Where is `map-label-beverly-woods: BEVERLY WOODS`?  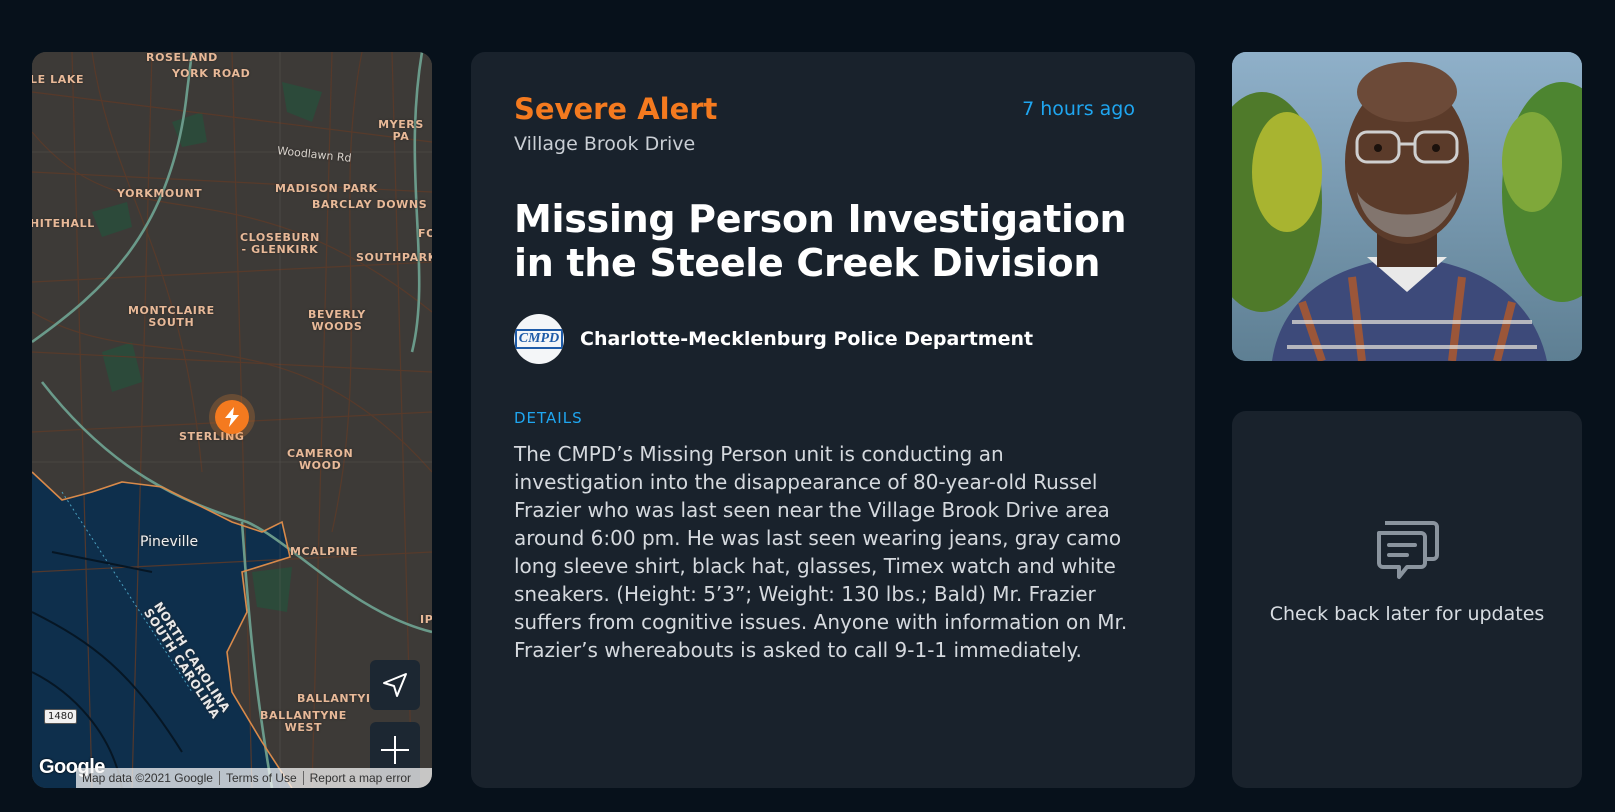 map-label-beverly-woods: BEVERLY WOODS is located at coordinates (337, 320).